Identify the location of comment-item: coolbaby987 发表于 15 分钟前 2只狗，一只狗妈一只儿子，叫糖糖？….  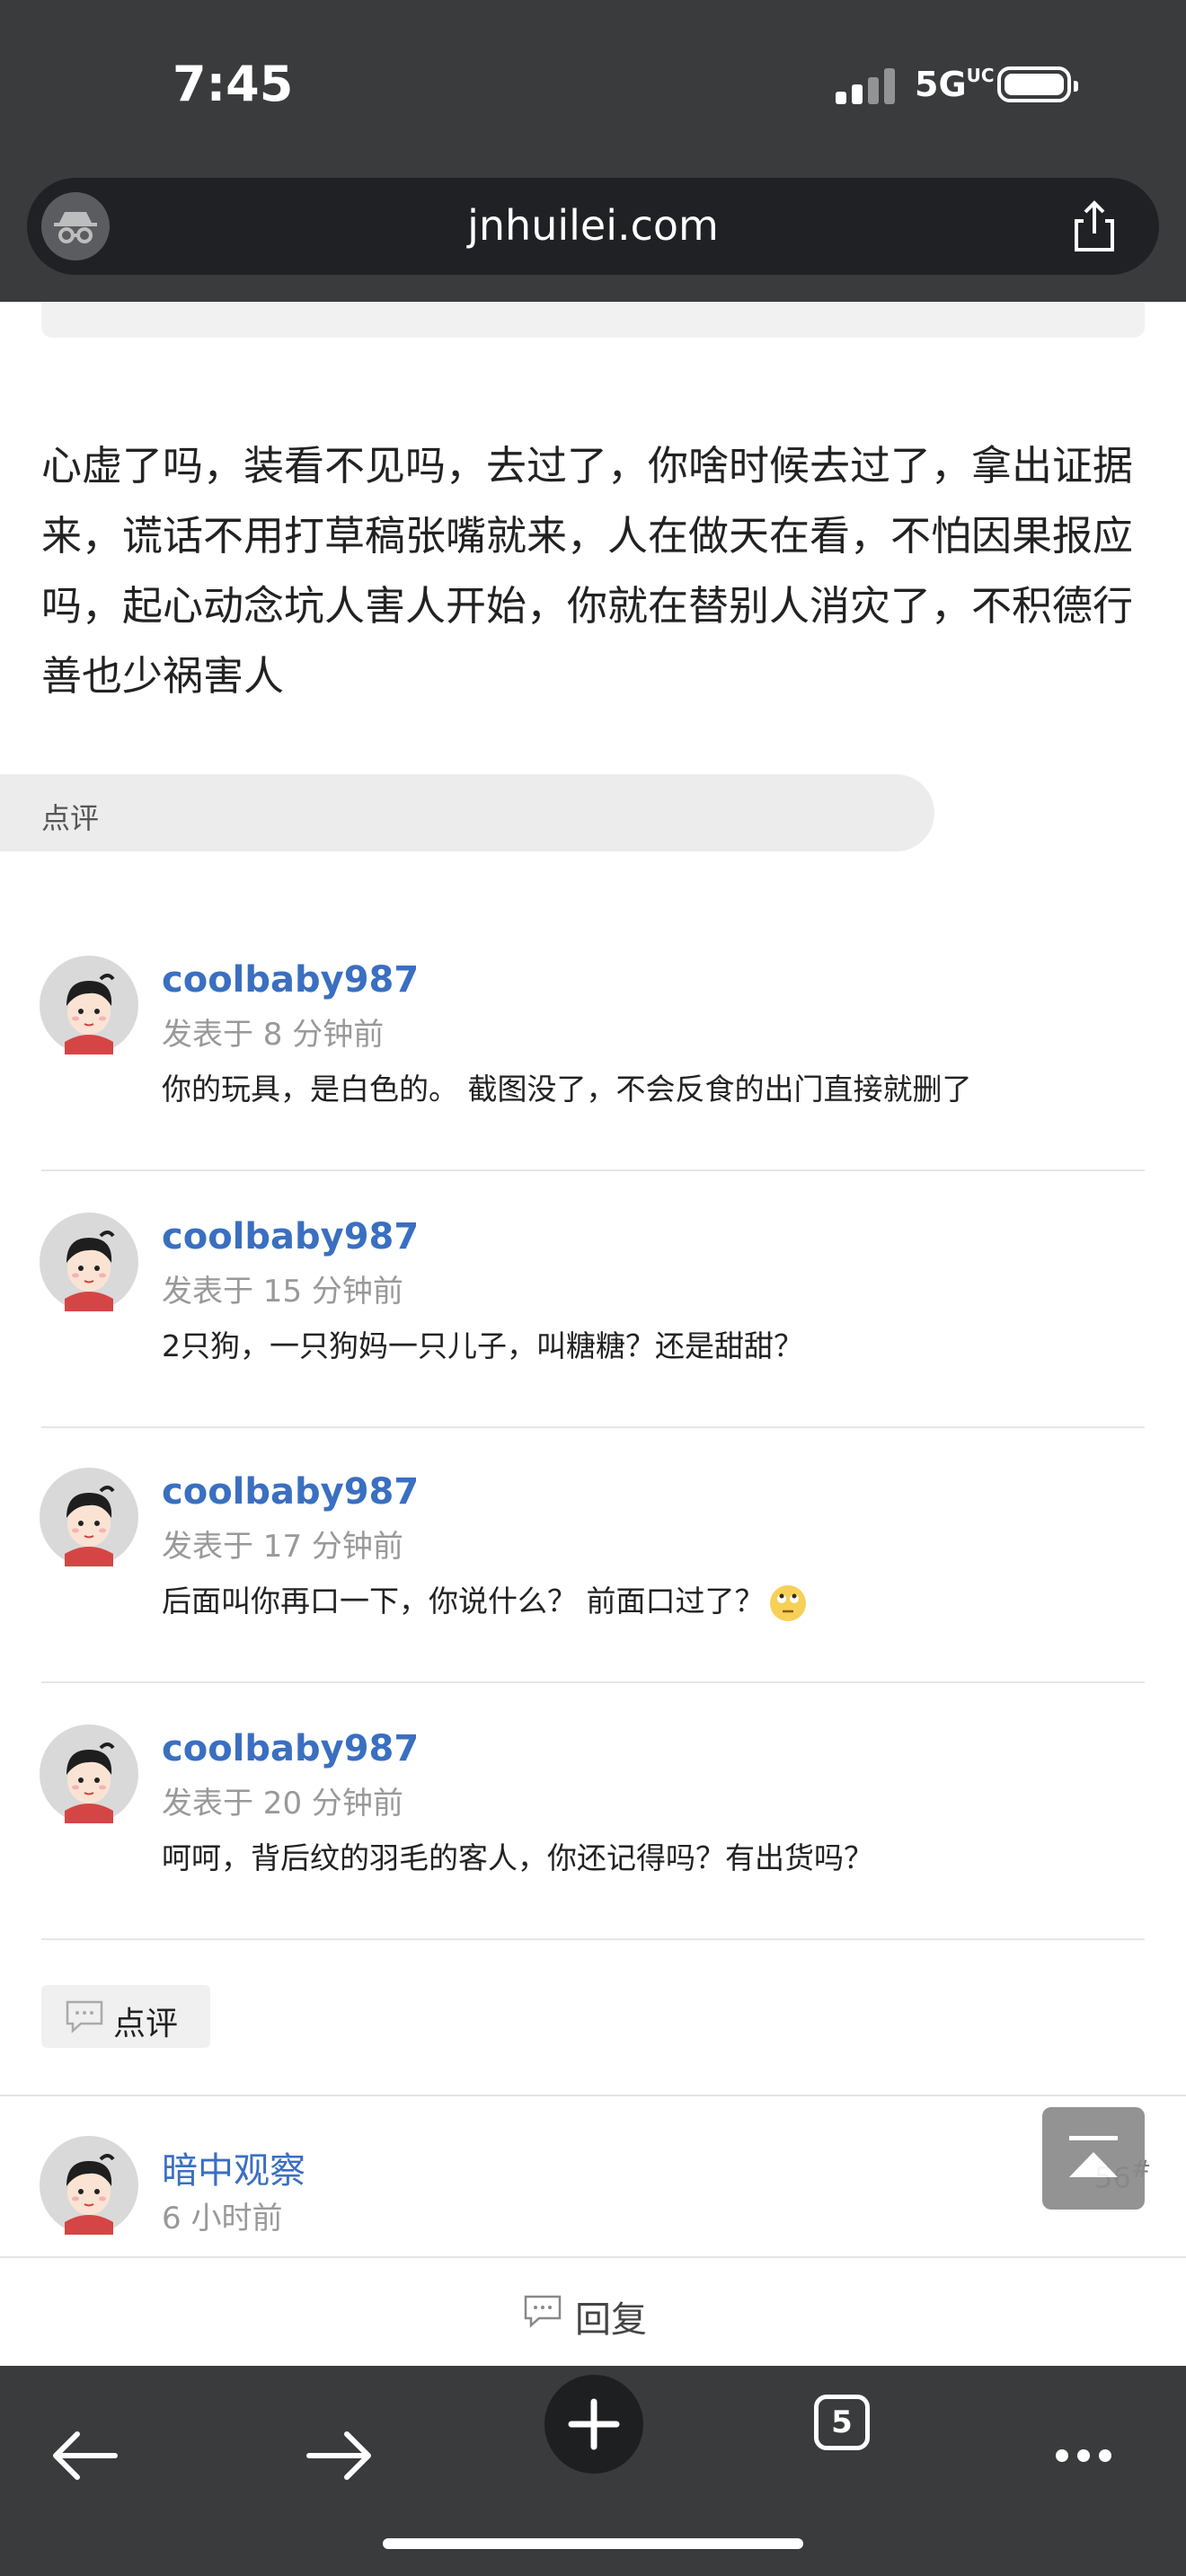
(593, 1340).